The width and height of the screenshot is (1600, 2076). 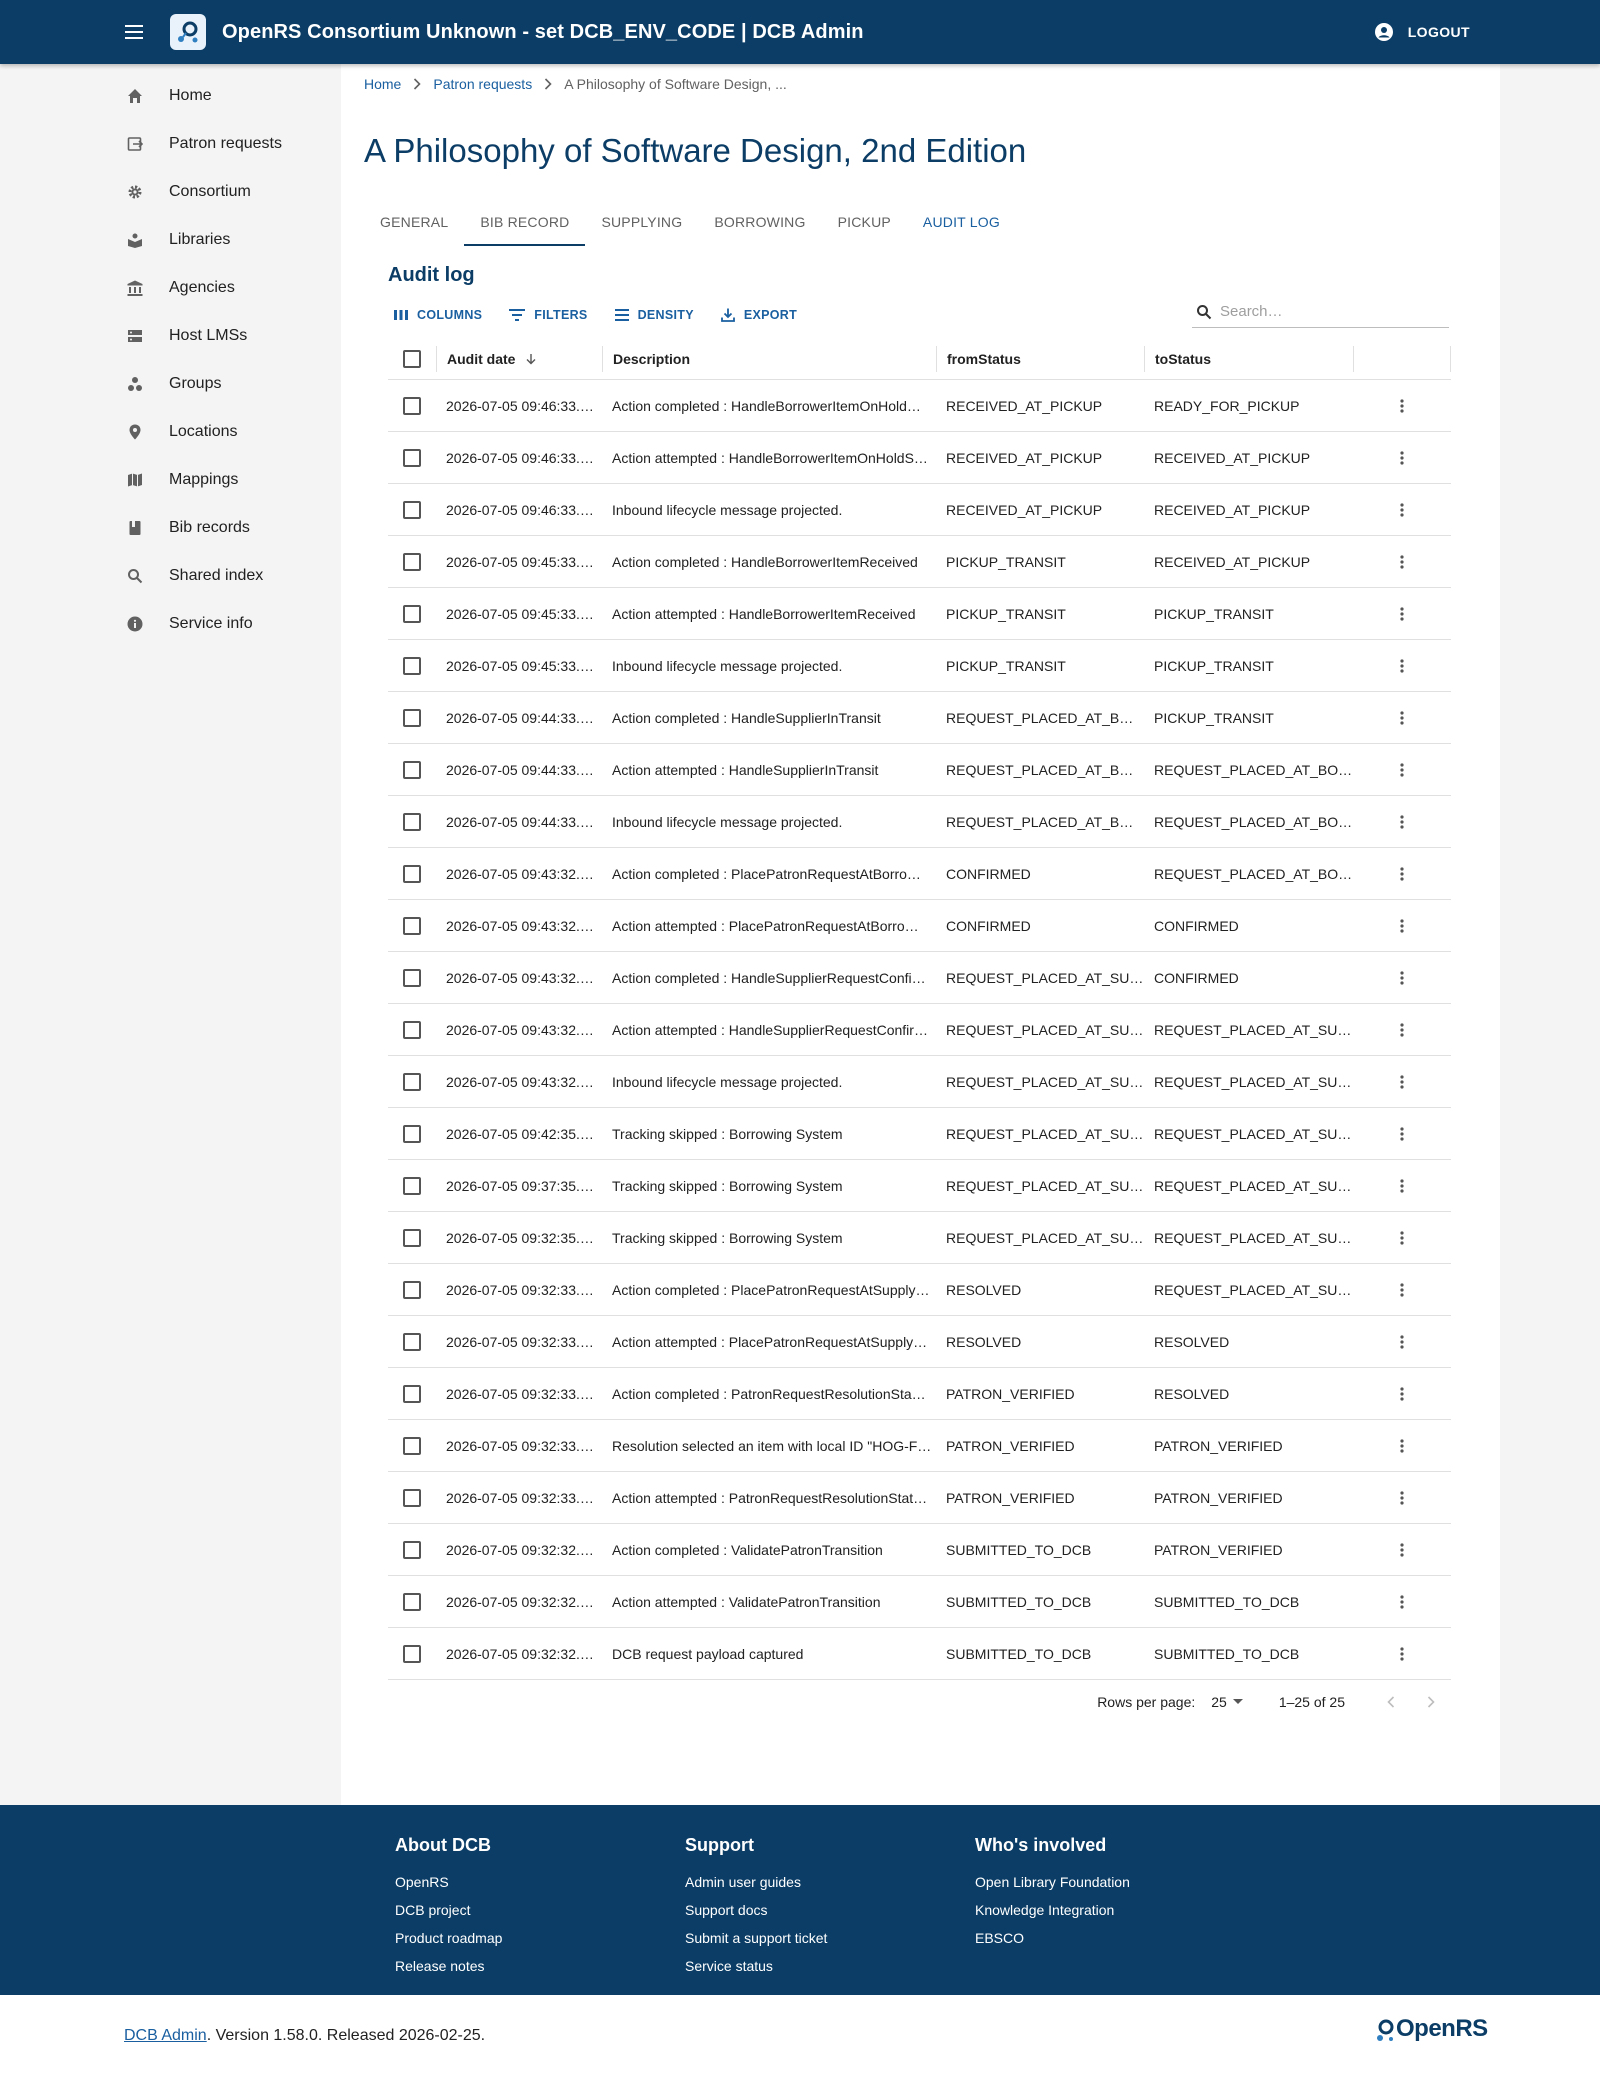 What do you see at coordinates (756, 1910) in the screenshot?
I see `footer-link-support-docs: Support docs` at bounding box center [756, 1910].